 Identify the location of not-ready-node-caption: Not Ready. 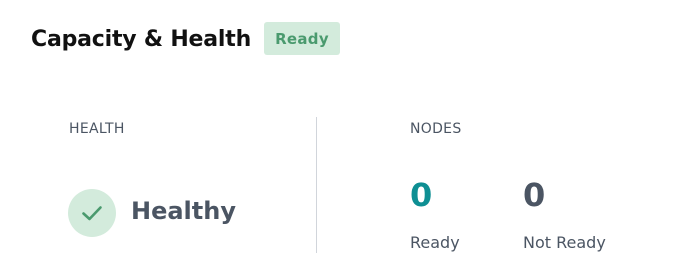
(564, 242).